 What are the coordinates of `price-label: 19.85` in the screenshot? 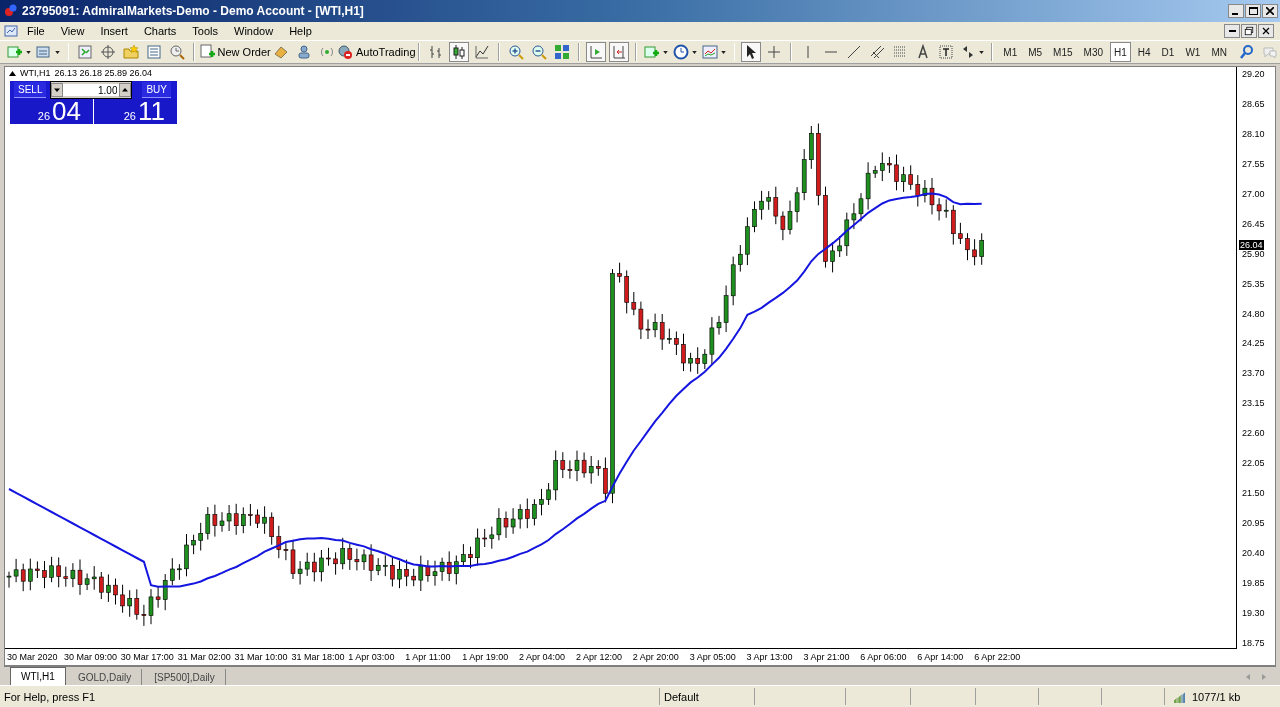 It's located at (1253, 583).